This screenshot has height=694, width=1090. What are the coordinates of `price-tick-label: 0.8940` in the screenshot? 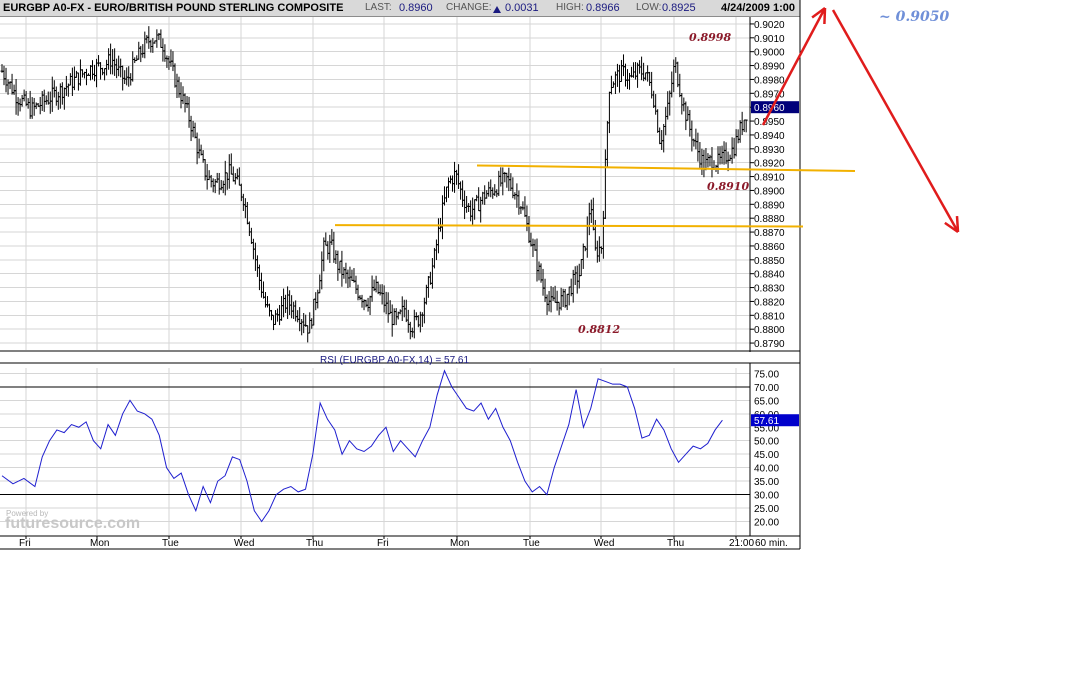 It's located at (769, 136).